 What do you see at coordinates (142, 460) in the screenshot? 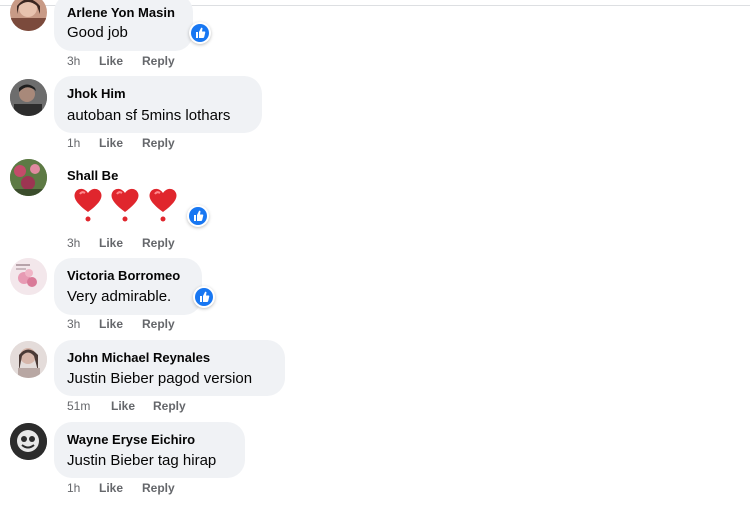
I see `comment-text: Justin Bieber tag hirap` at bounding box center [142, 460].